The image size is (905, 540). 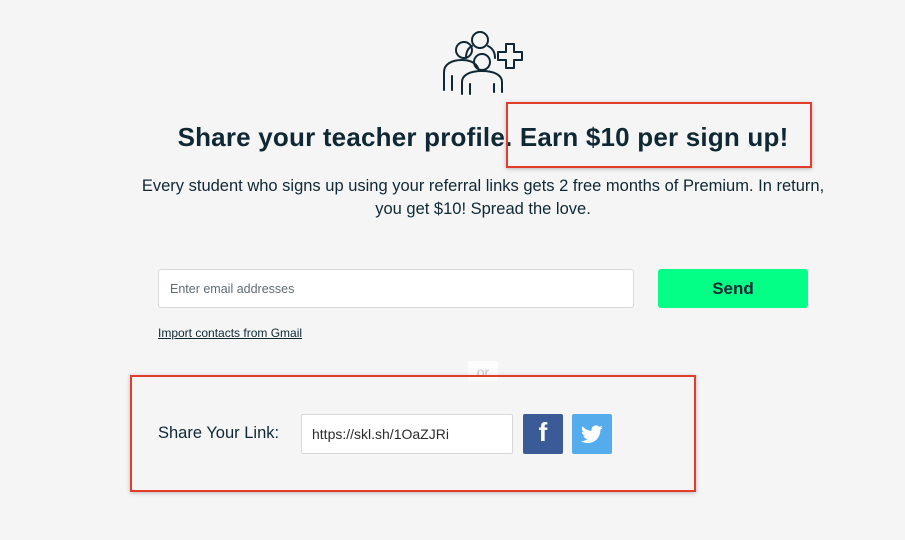 I want to click on email-input, so click(x=396, y=288).